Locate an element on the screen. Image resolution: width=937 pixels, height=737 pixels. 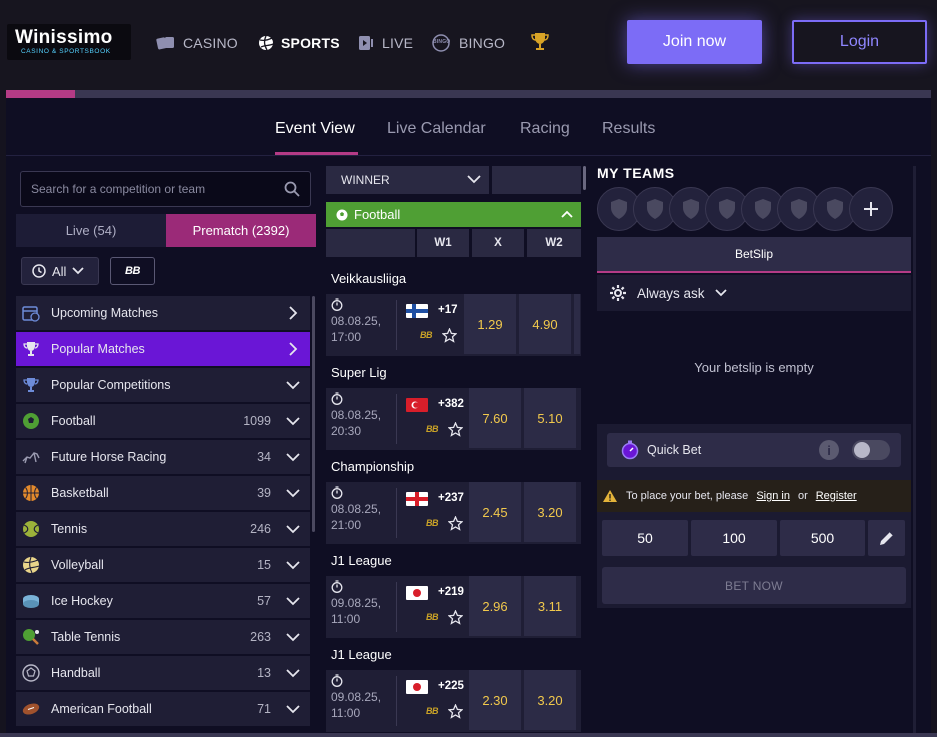
sign-in-link: Sign in is located at coordinates (773, 496).